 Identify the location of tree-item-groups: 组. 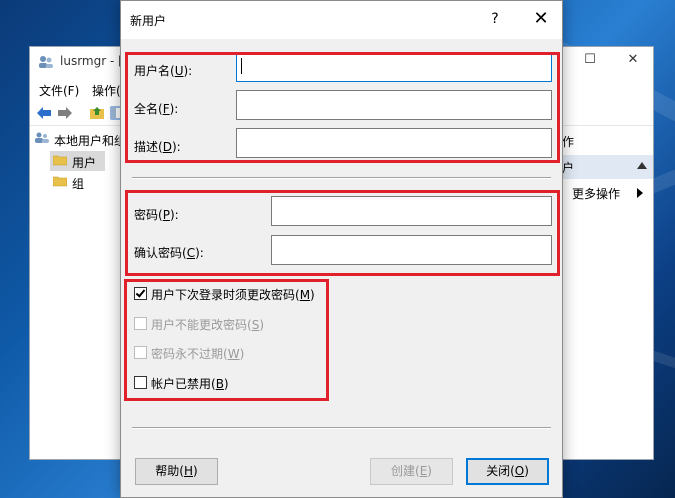
(77, 182).